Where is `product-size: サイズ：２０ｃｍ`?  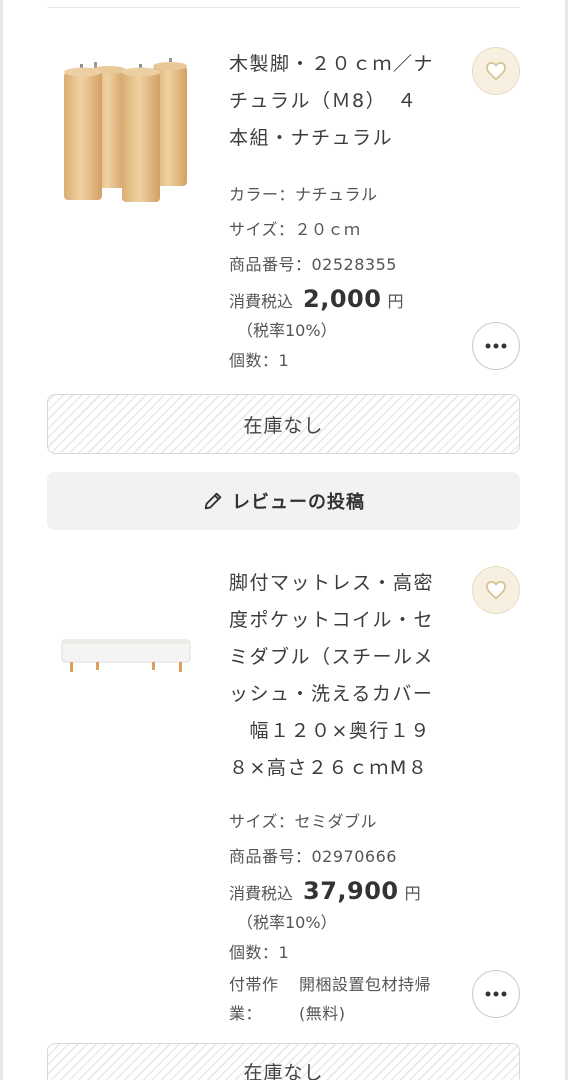 product-size: サイズ：２０ｃｍ is located at coordinates (295, 229).